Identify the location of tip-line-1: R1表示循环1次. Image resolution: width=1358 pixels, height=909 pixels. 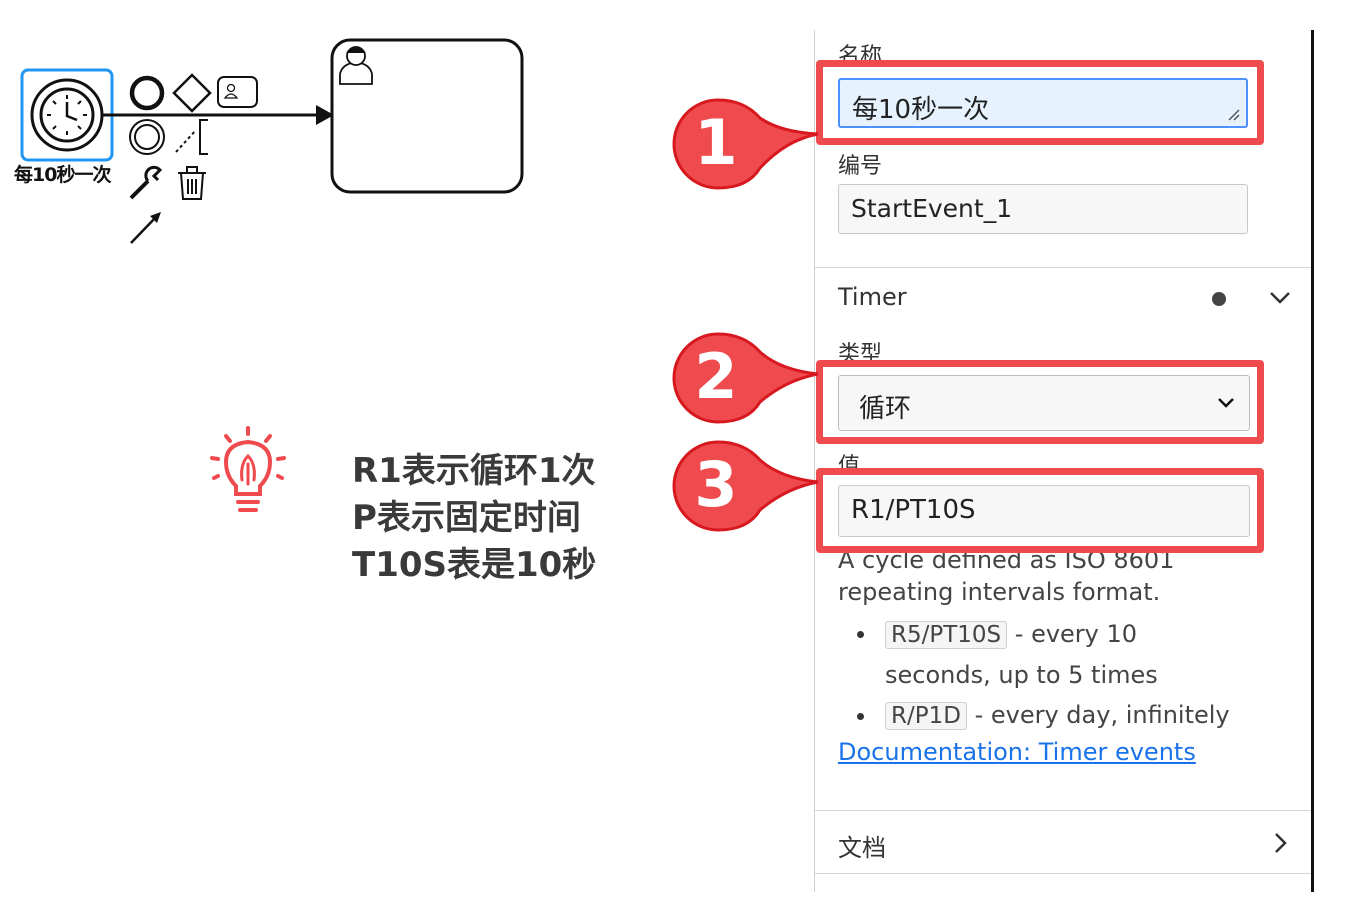
(474, 471).